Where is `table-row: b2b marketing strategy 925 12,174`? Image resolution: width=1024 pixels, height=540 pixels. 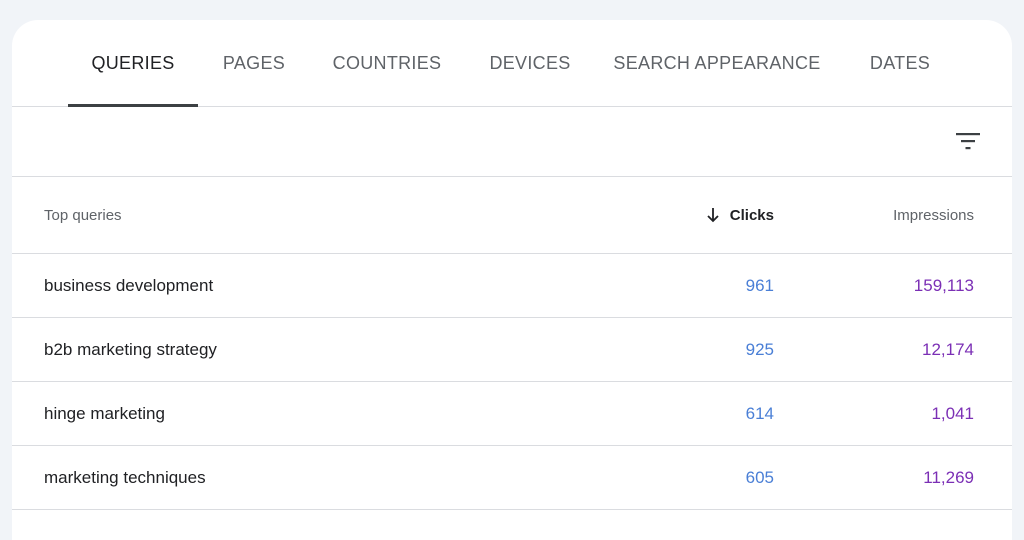
table-row: b2b marketing strategy 925 12,174 is located at coordinates (512, 350).